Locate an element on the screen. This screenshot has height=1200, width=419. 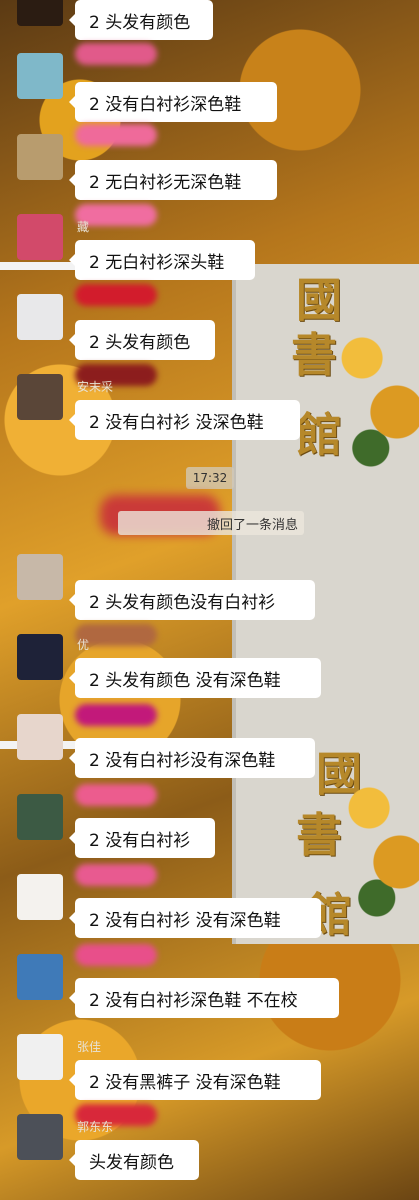
message-bubble: 2 没有白衬衫 没深色鞋 is located at coordinates (184, 420).